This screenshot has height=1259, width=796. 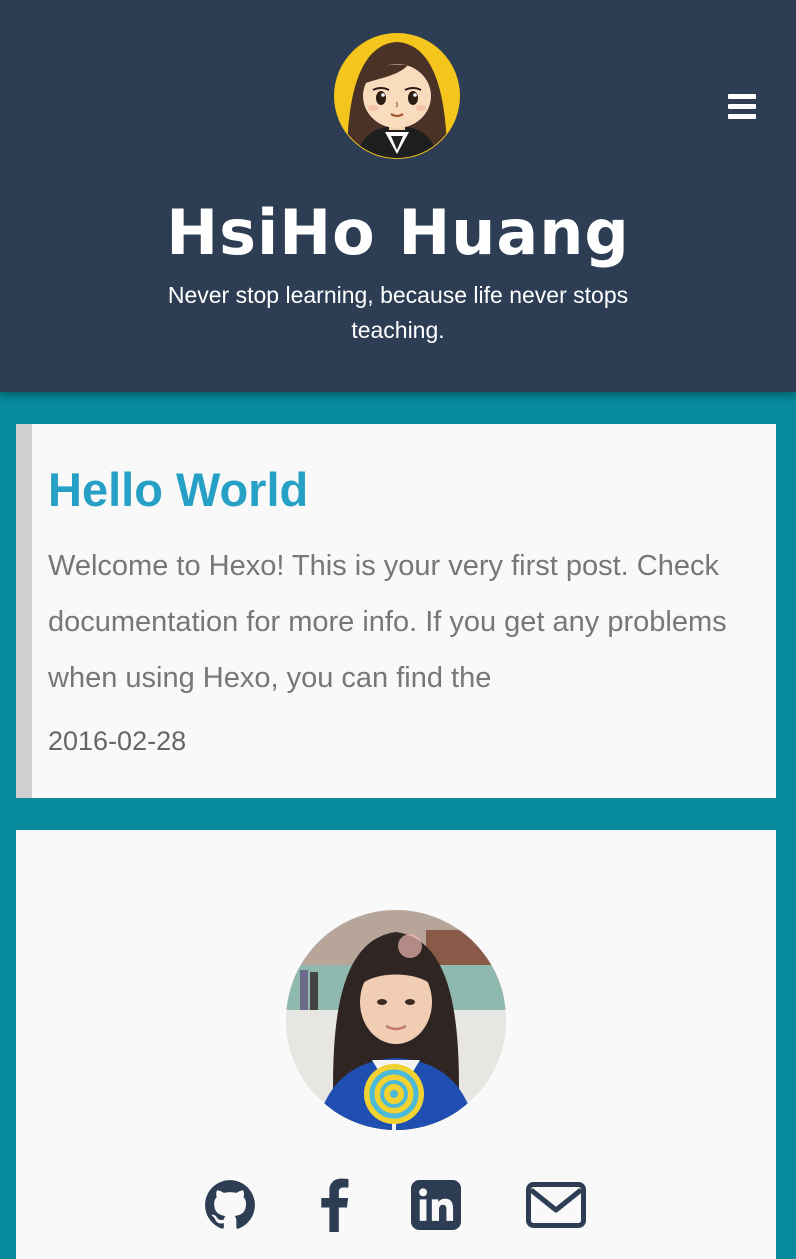 I want to click on site-title: HsiHo Huang, so click(x=398, y=232).